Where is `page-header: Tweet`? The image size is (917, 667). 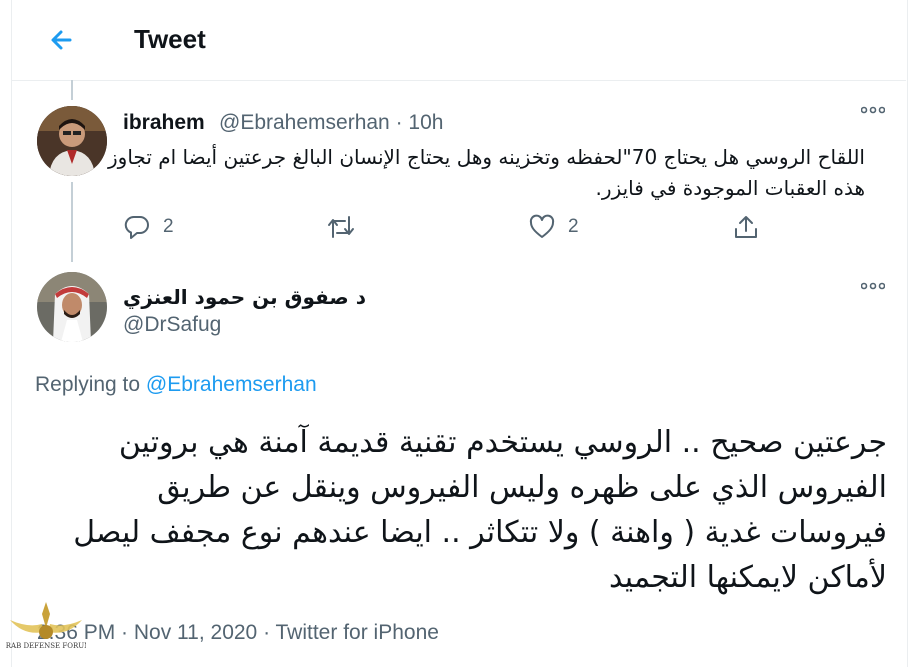 page-header: Tweet is located at coordinates (458, 40).